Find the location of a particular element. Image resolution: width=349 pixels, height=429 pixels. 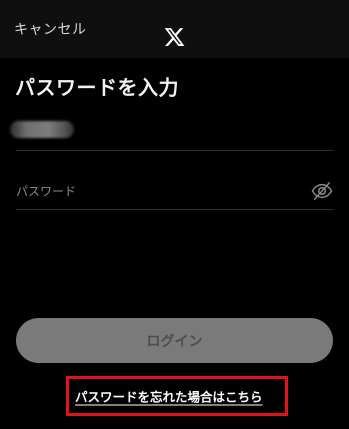

forgot-password-link: パスワードを忘れた場合はこちら is located at coordinates (169, 396).